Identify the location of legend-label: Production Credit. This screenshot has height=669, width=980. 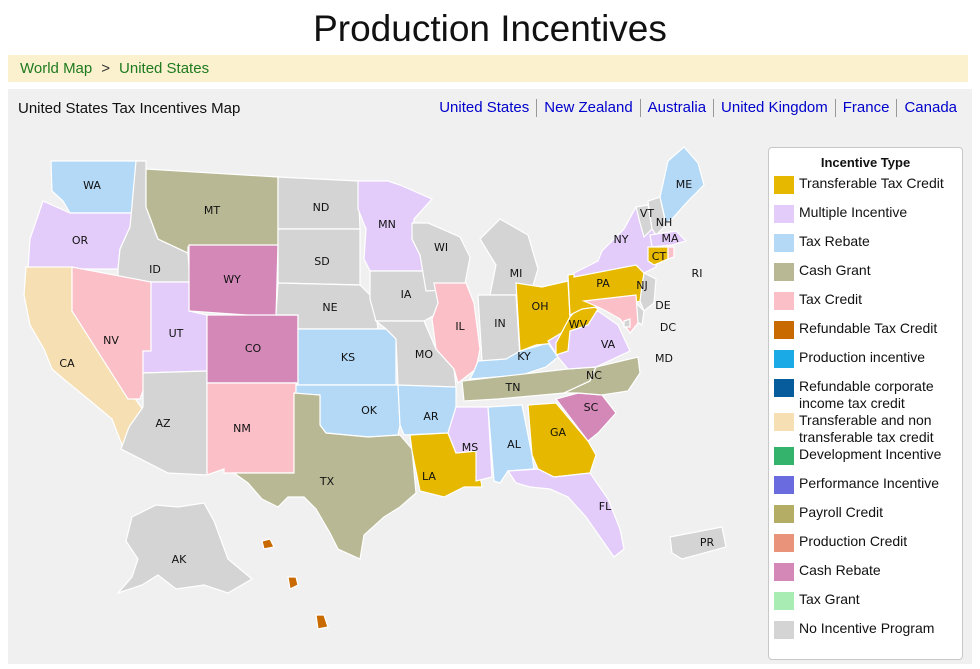
(853, 541).